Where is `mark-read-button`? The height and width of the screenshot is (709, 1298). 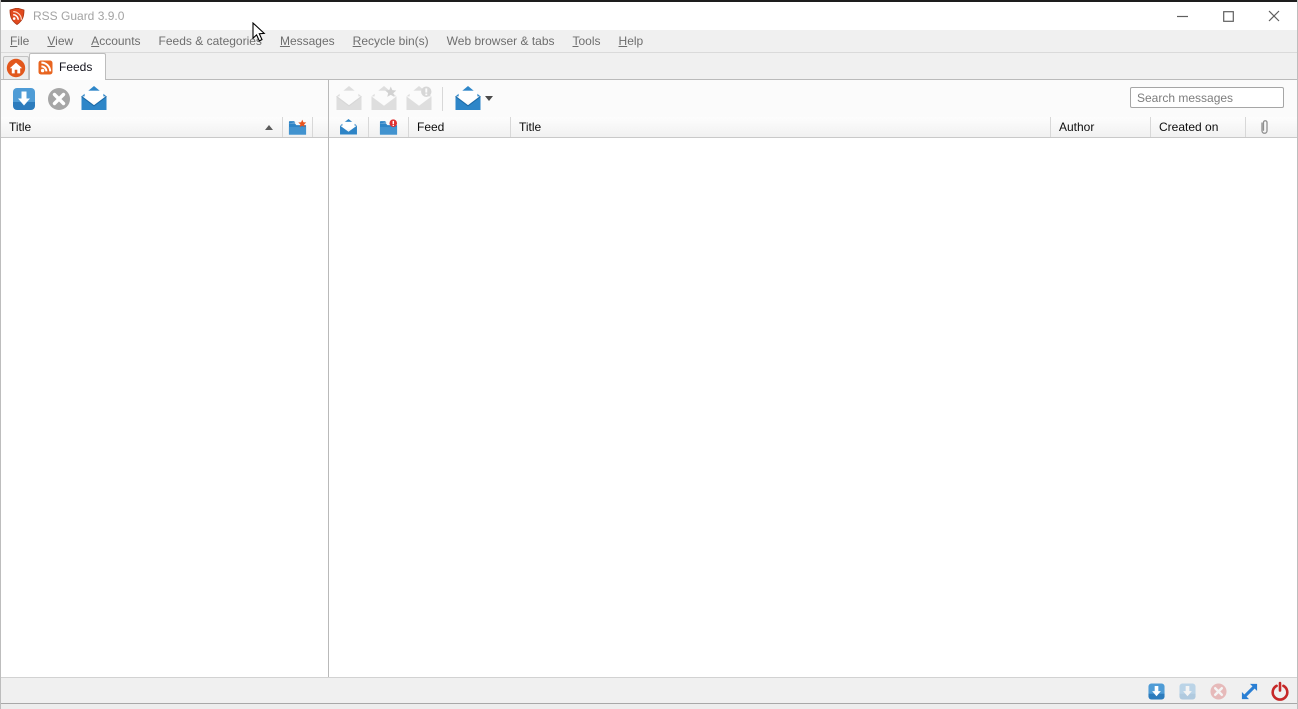 mark-read-button is located at coordinates (348, 98).